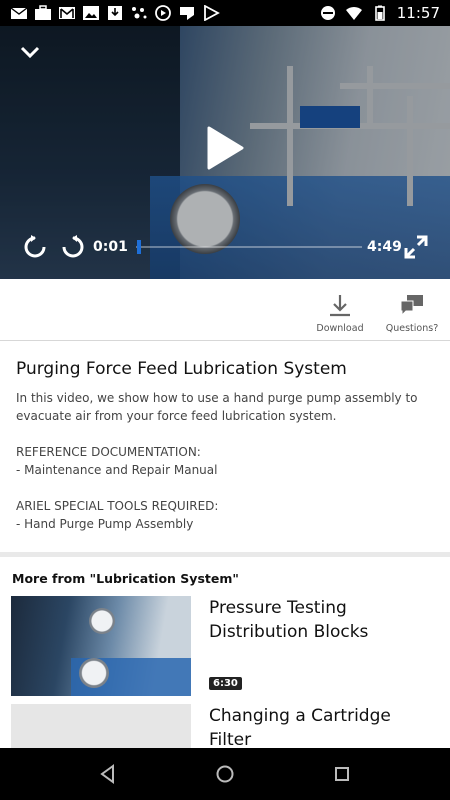 This screenshot has height=800, width=450. What do you see at coordinates (138, 247) in the screenshot?
I see `progress-handle` at bounding box center [138, 247].